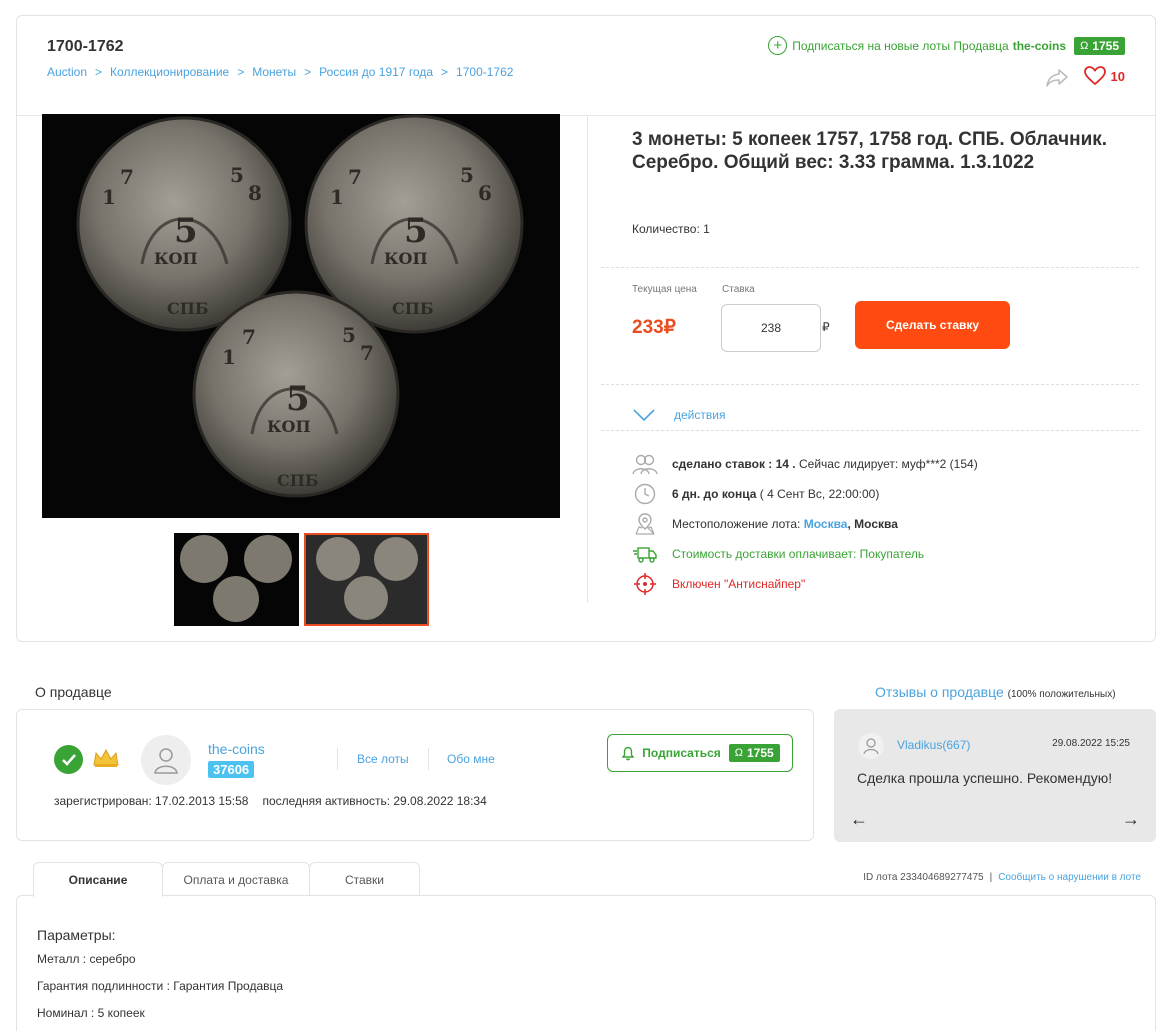 This screenshot has width=1169, height=1031. I want to click on seller-avatar, so click(166, 760).